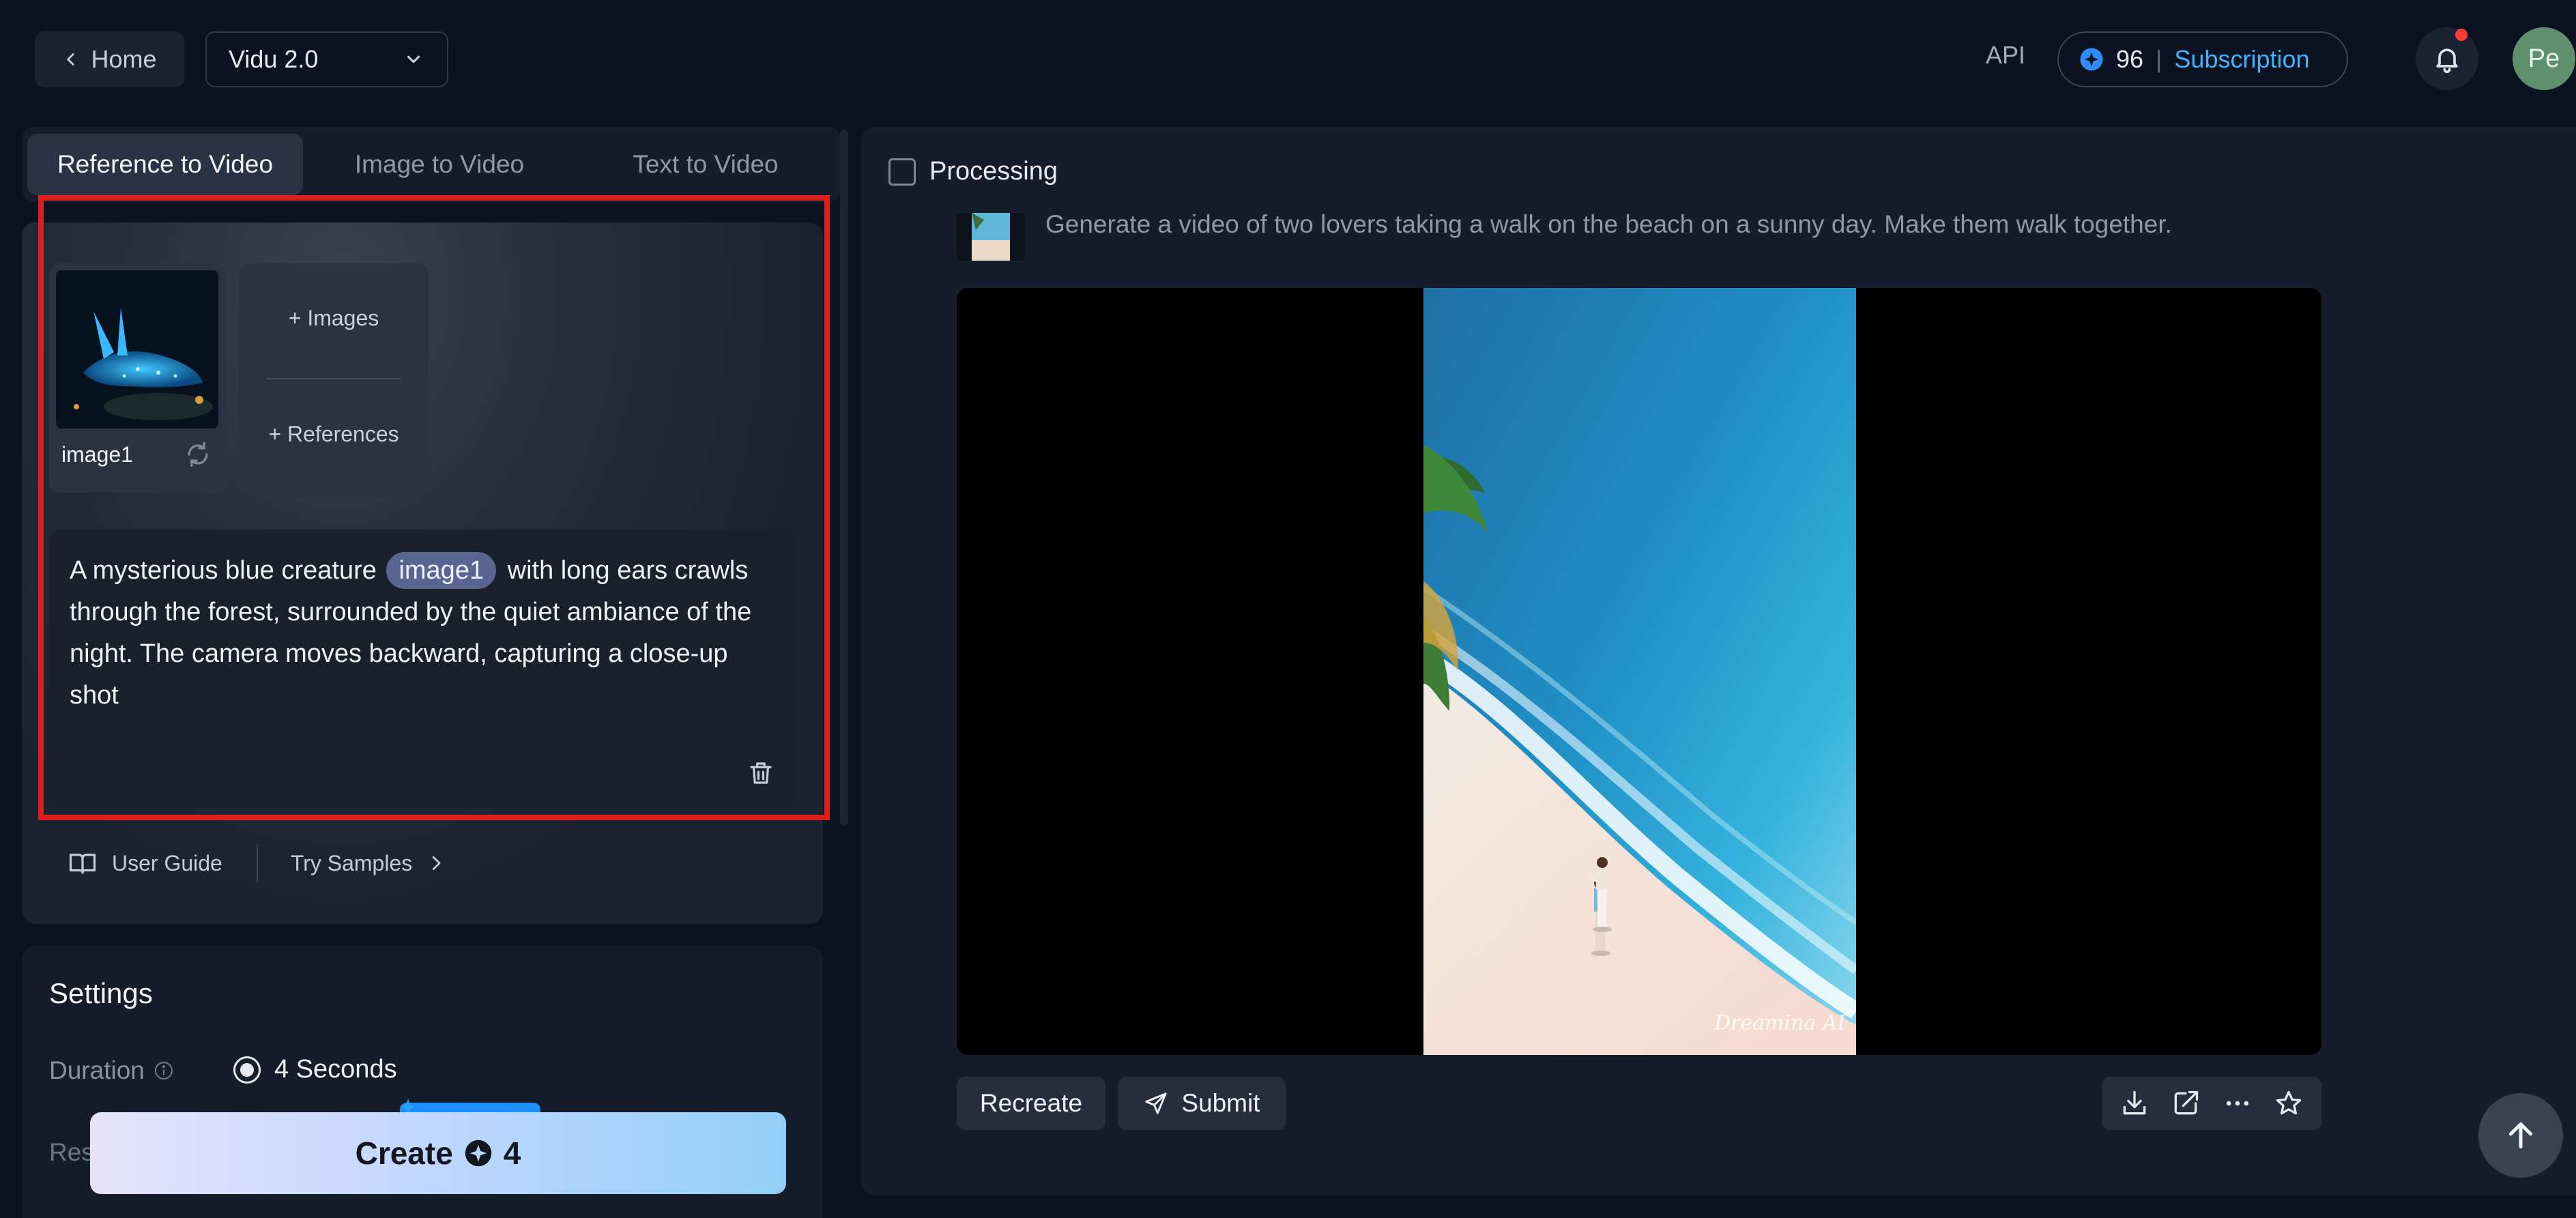  What do you see at coordinates (761, 773) in the screenshot?
I see `trash-icon` at bounding box center [761, 773].